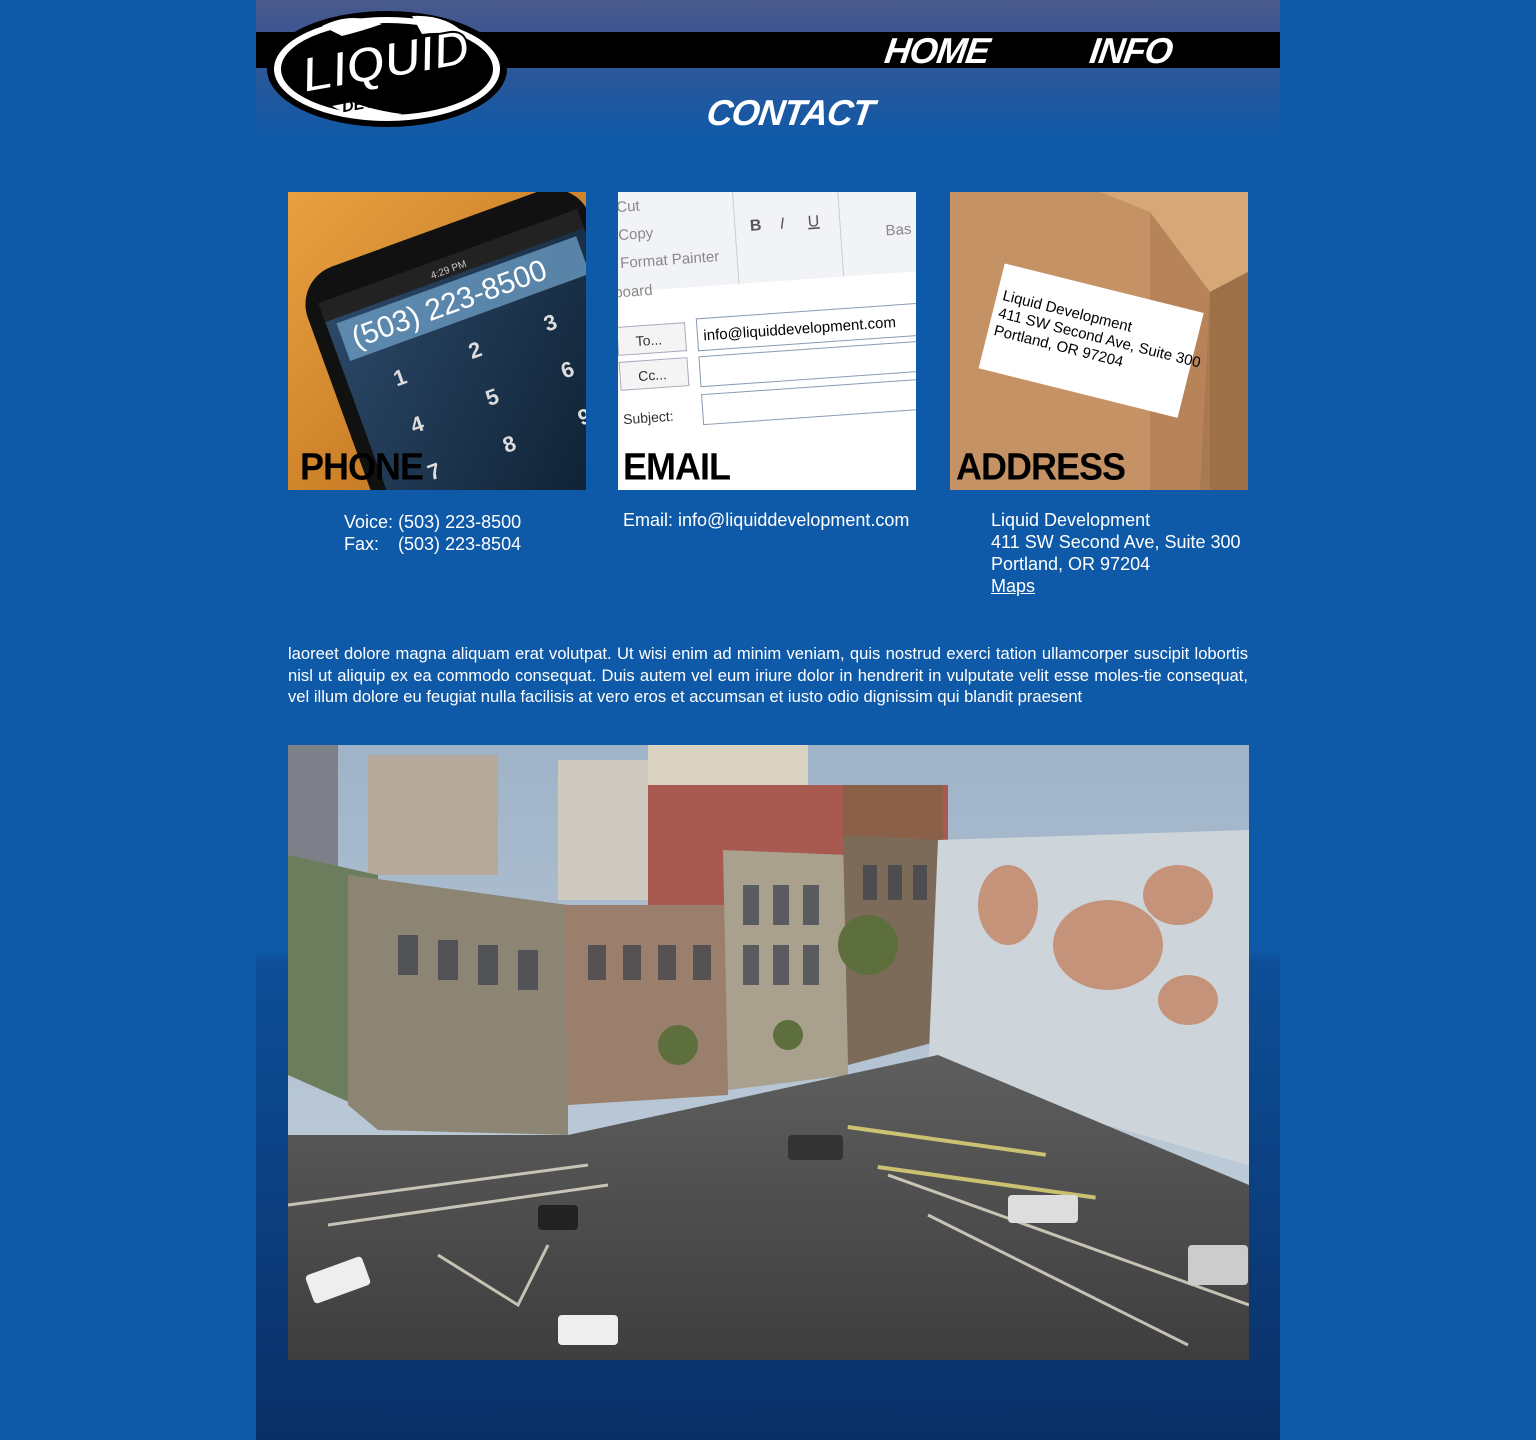 This screenshot has height=1440, width=1536. What do you see at coordinates (369, 522) in the screenshot?
I see `voice-label: Voice:` at bounding box center [369, 522].